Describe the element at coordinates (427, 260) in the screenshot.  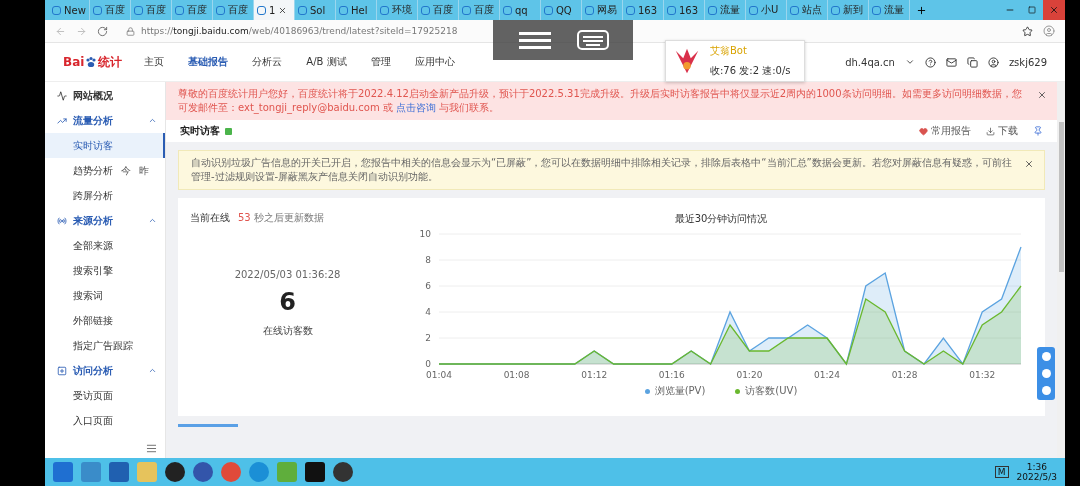
I see `axis-label: 8` at that location.